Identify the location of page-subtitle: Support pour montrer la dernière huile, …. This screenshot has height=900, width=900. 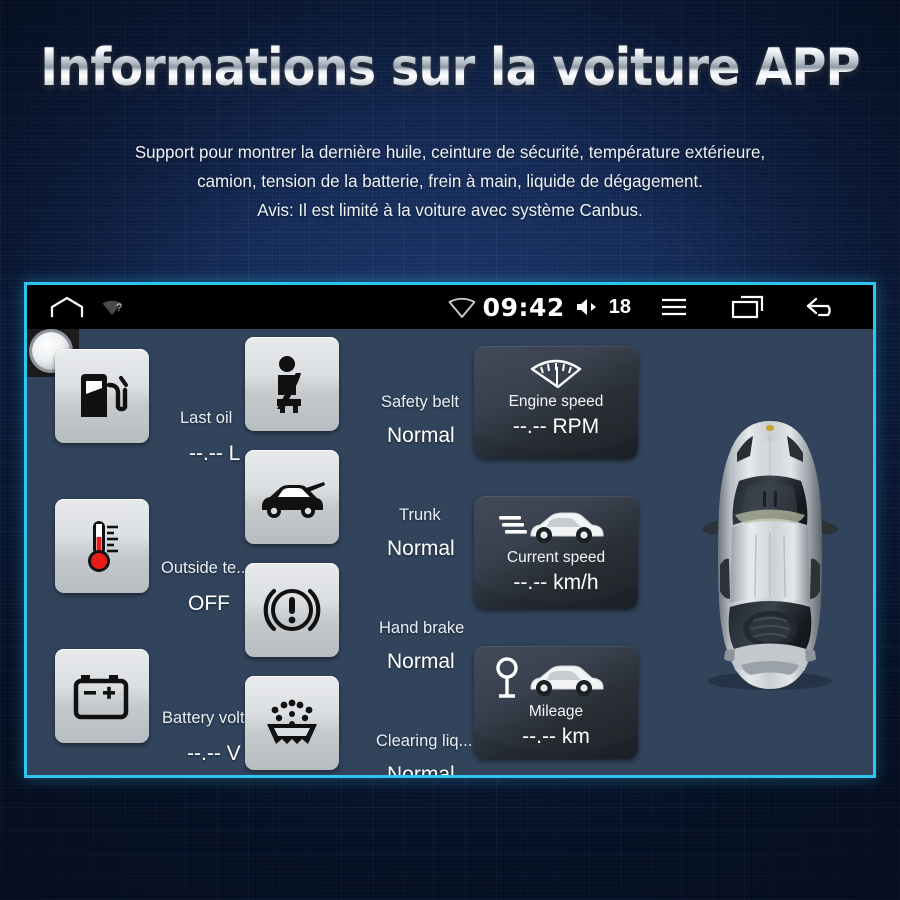
(450, 181).